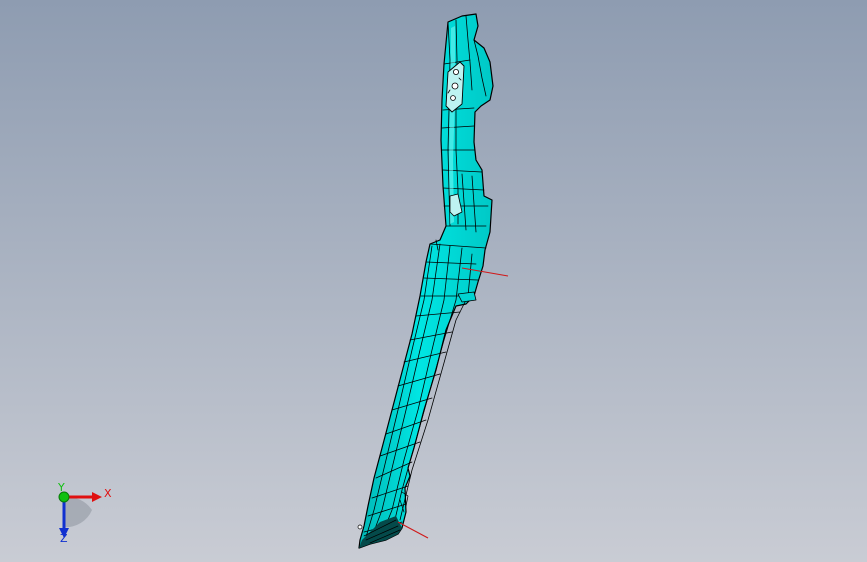  Describe the element at coordinates (360, 527) in the screenshot. I see `bottom-clip-hole` at that location.